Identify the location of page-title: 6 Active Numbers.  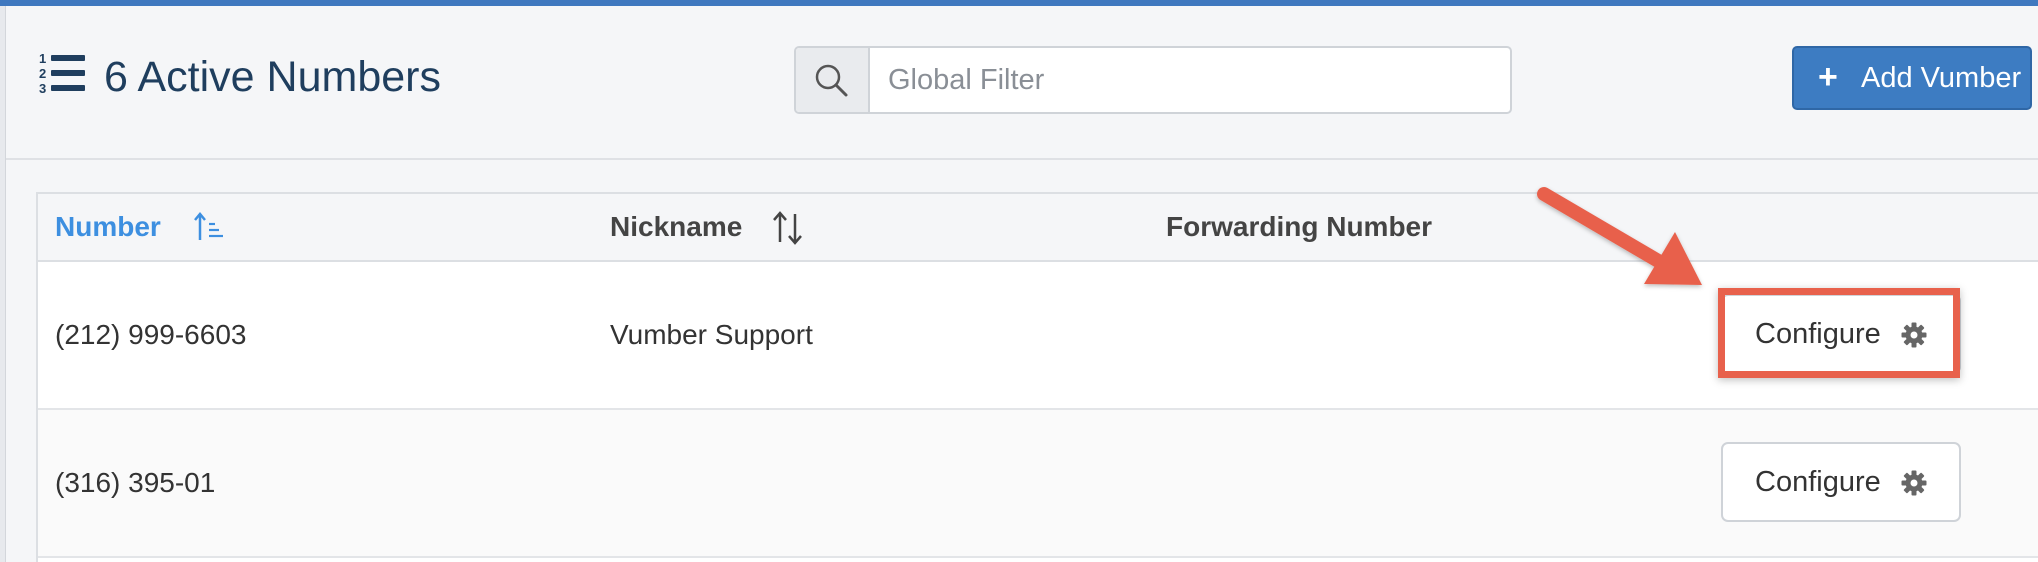
(272, 77).